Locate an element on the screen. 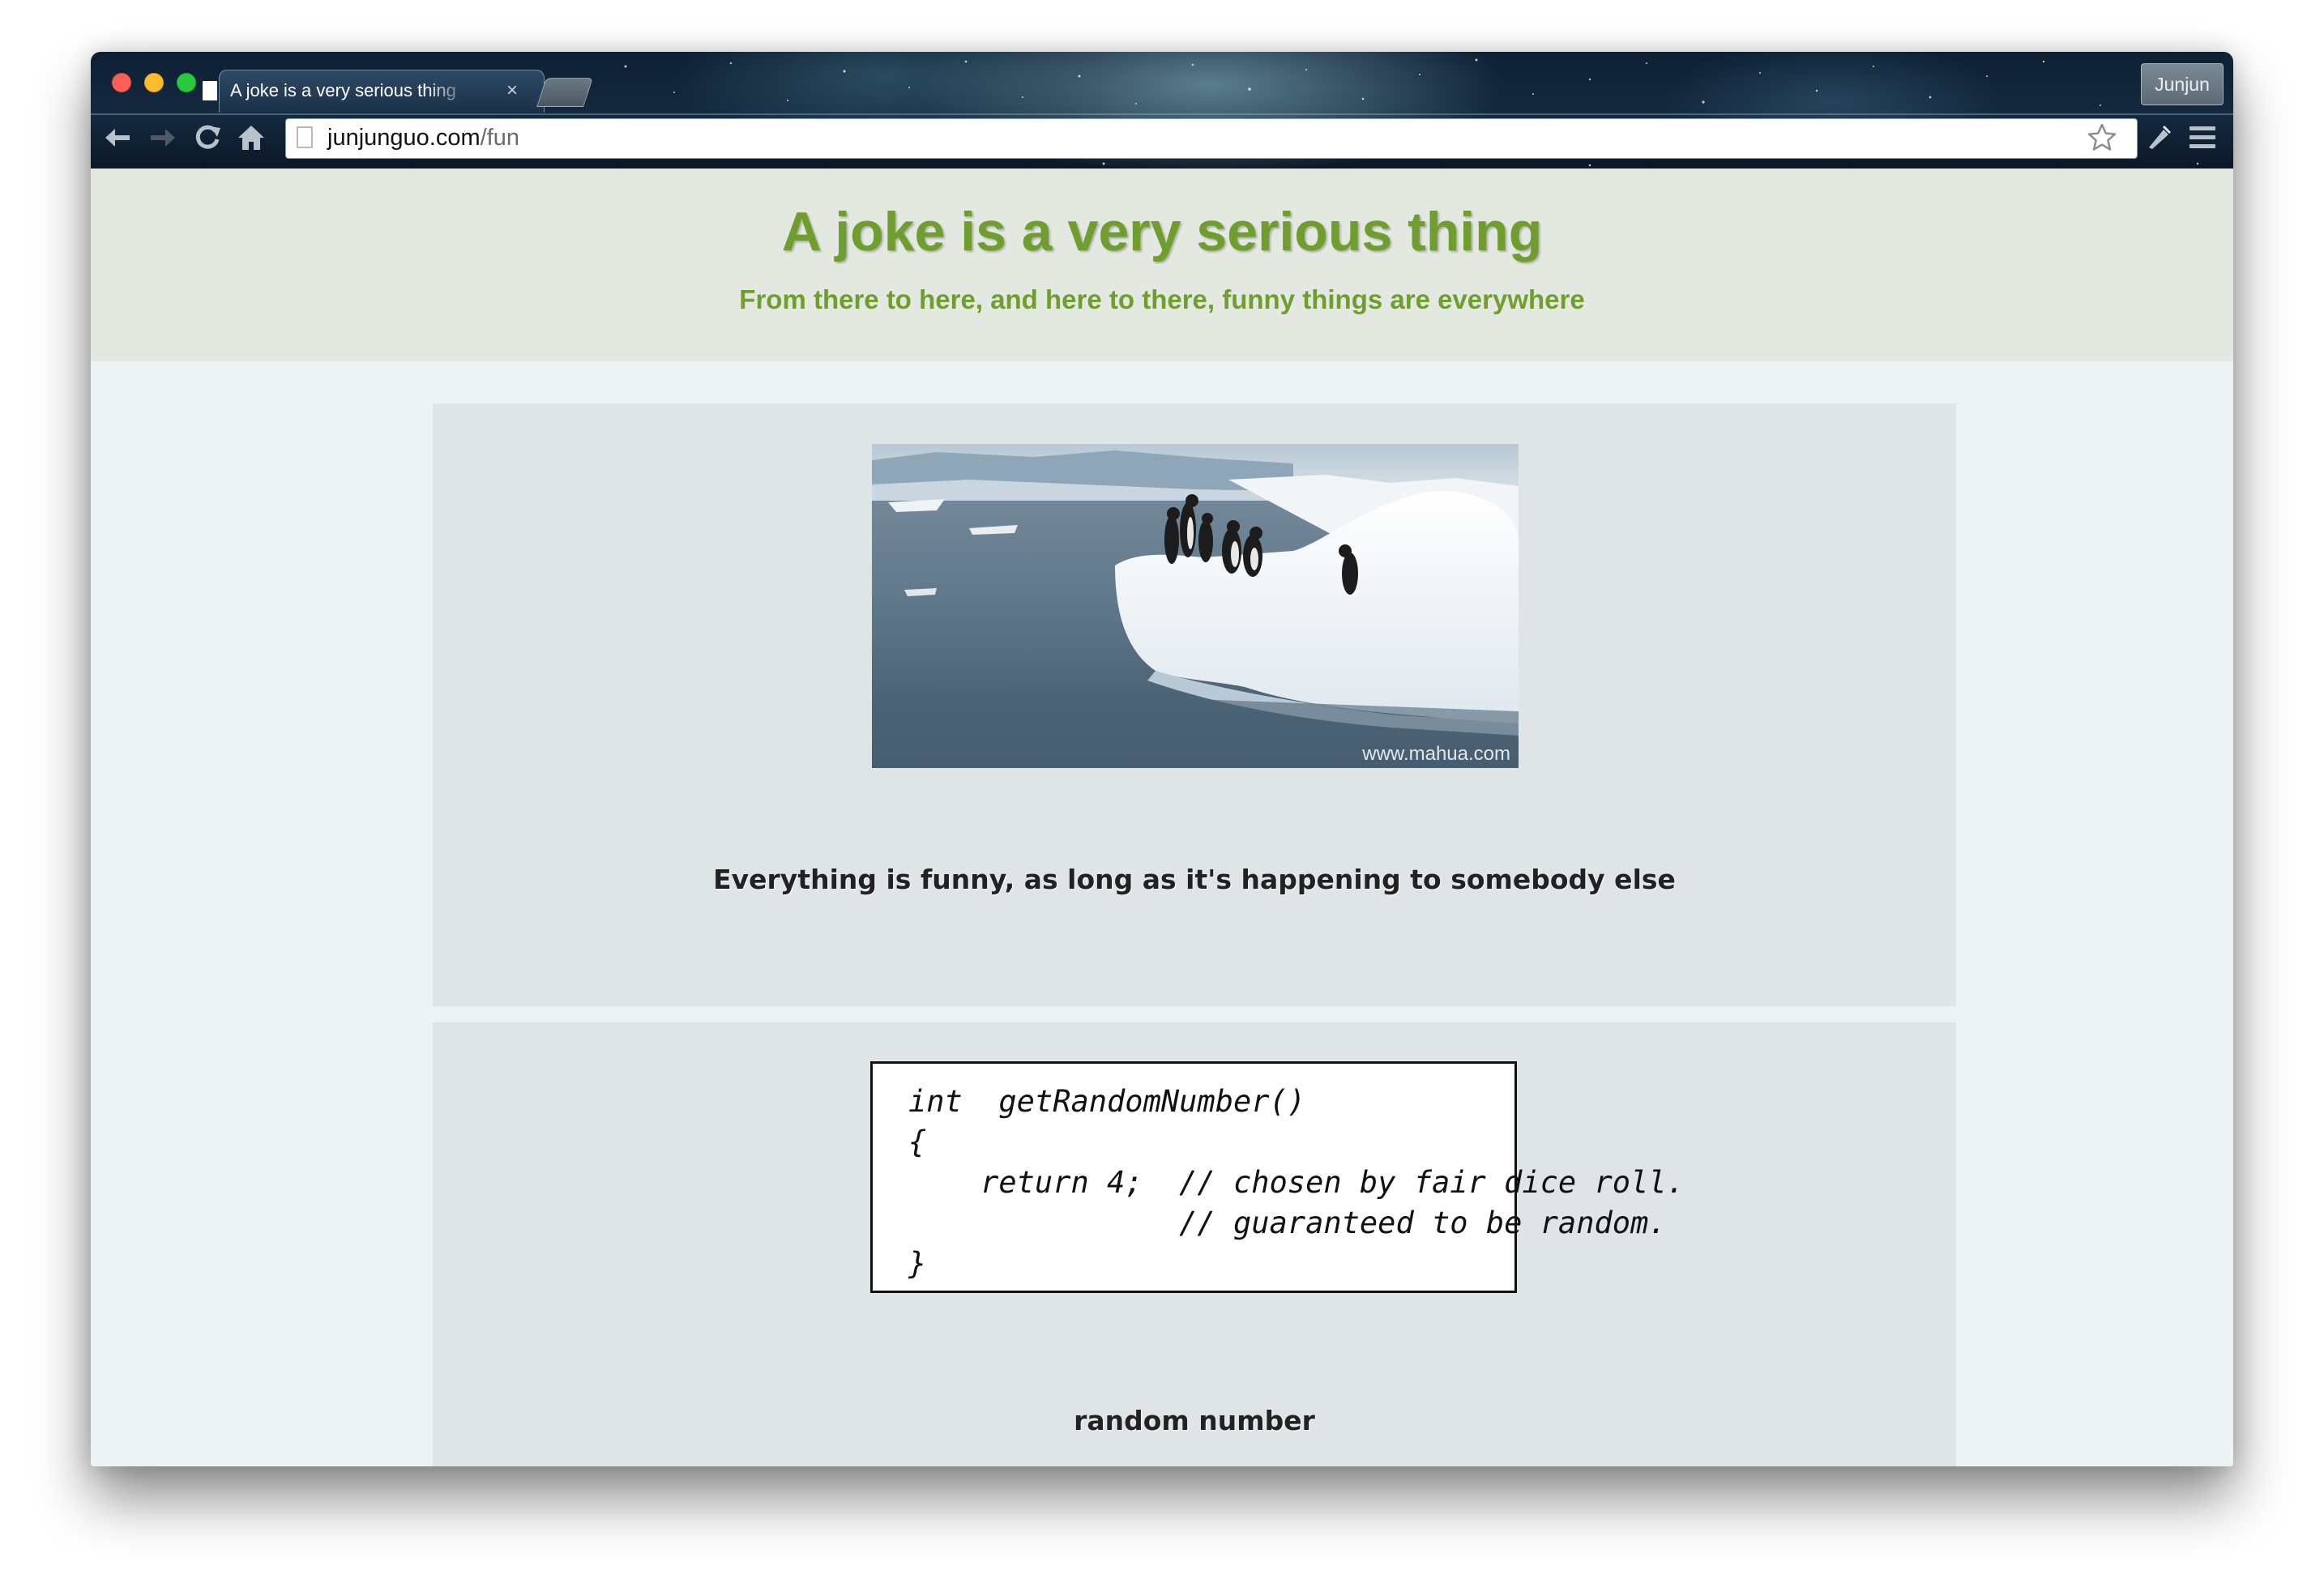 Image resolution: width=2324 pixels, height=1596 pixels. extension-icon is located at coordinates (2158, 137).